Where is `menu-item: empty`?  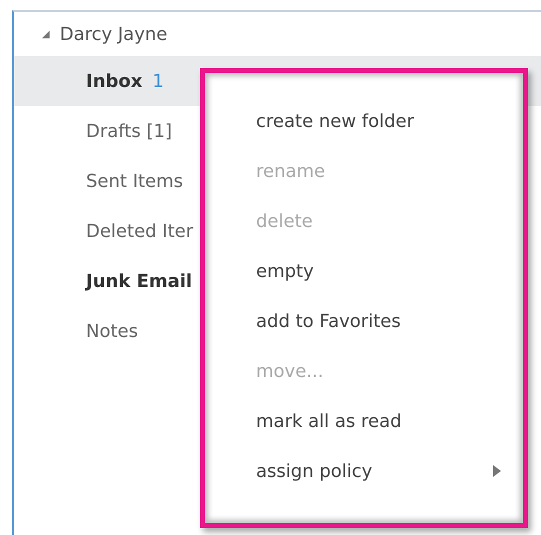 menu-item: empty is located at coordinates (364, 271).